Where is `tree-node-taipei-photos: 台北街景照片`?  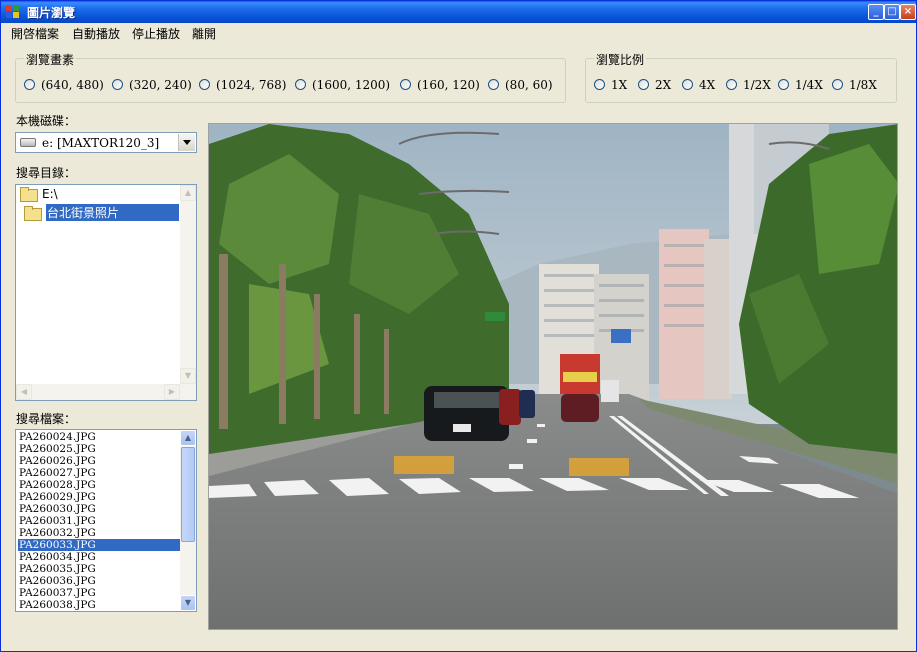 tree-node-taipei-photos: 台北街景照片 is located at coordinates (101, 212).